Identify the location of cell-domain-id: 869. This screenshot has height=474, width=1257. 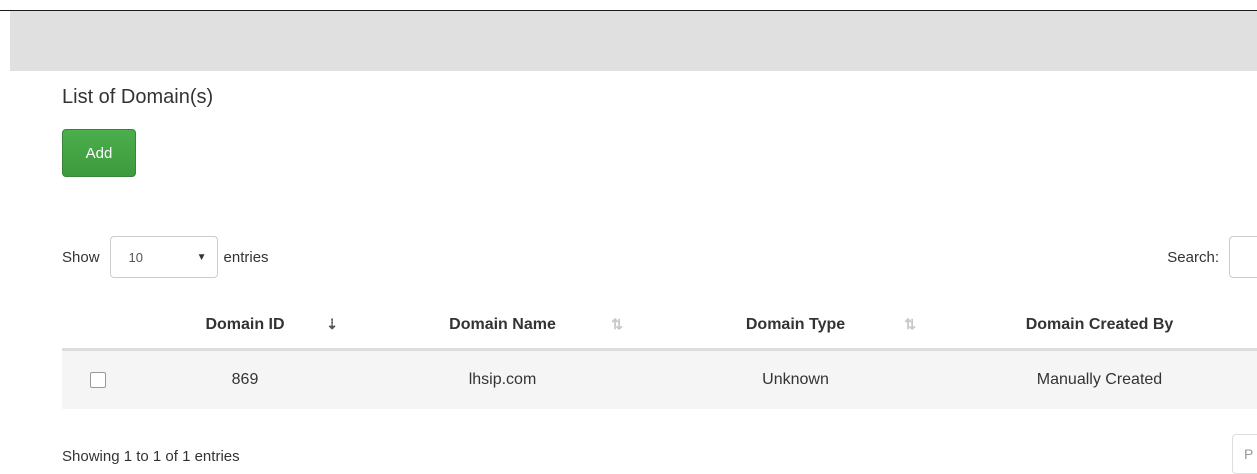
(245, 379).